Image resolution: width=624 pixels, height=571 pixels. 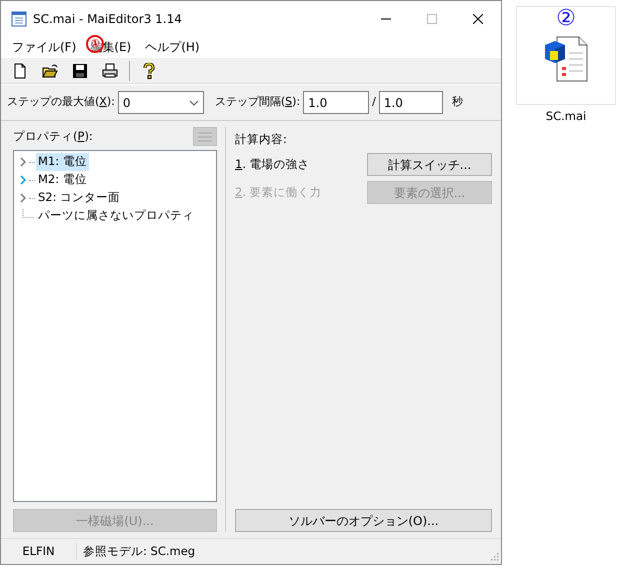 What do you see at coordinates (566, 55) in the screenshot?
I see `desktop-file-tile: ②` at bounding box center [566, 55].